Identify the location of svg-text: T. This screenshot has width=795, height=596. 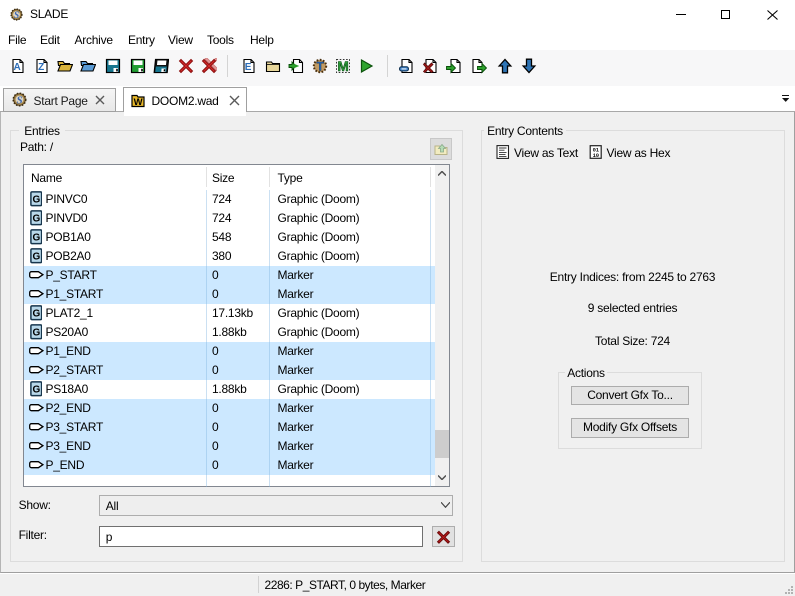
(320, 66).